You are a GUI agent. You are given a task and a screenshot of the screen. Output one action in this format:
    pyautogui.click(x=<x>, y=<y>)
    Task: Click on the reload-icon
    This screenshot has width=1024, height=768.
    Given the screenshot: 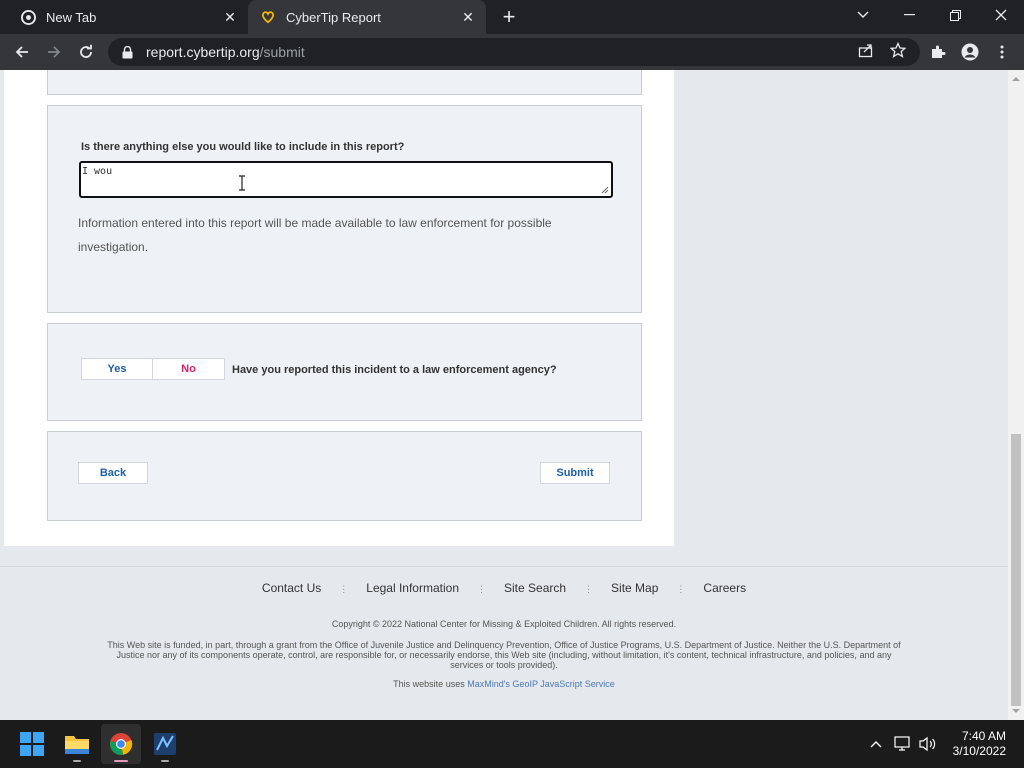 What is the action you would take?
    pyautogui.click(x=86, y=52)
    